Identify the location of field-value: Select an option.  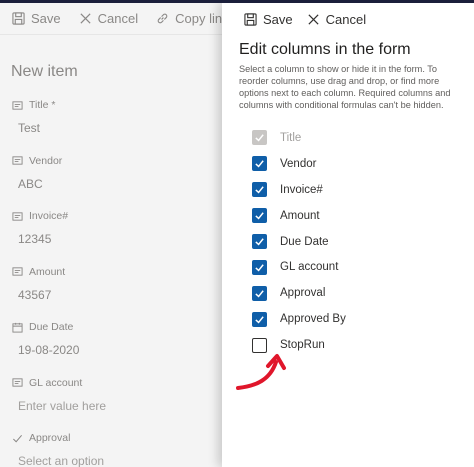
(117, 455).